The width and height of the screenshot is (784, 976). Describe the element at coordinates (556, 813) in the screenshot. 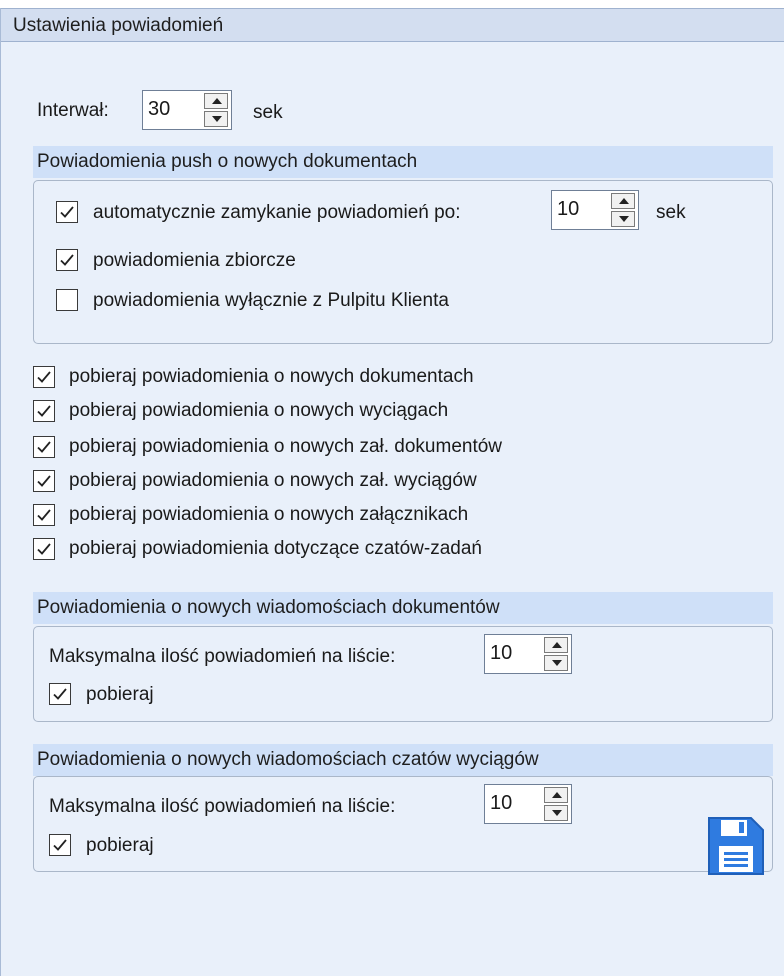

I see `statement-chats-max-down-button` at that location.